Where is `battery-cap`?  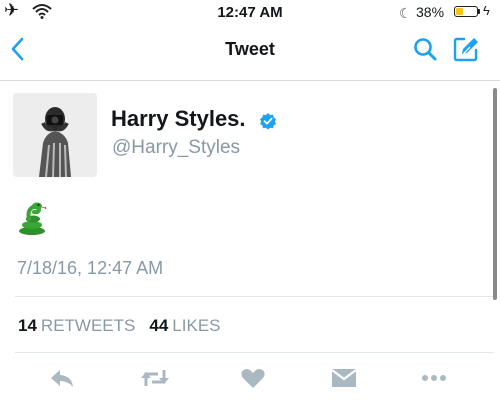 battery-cap is located at coordinates (479, 11).